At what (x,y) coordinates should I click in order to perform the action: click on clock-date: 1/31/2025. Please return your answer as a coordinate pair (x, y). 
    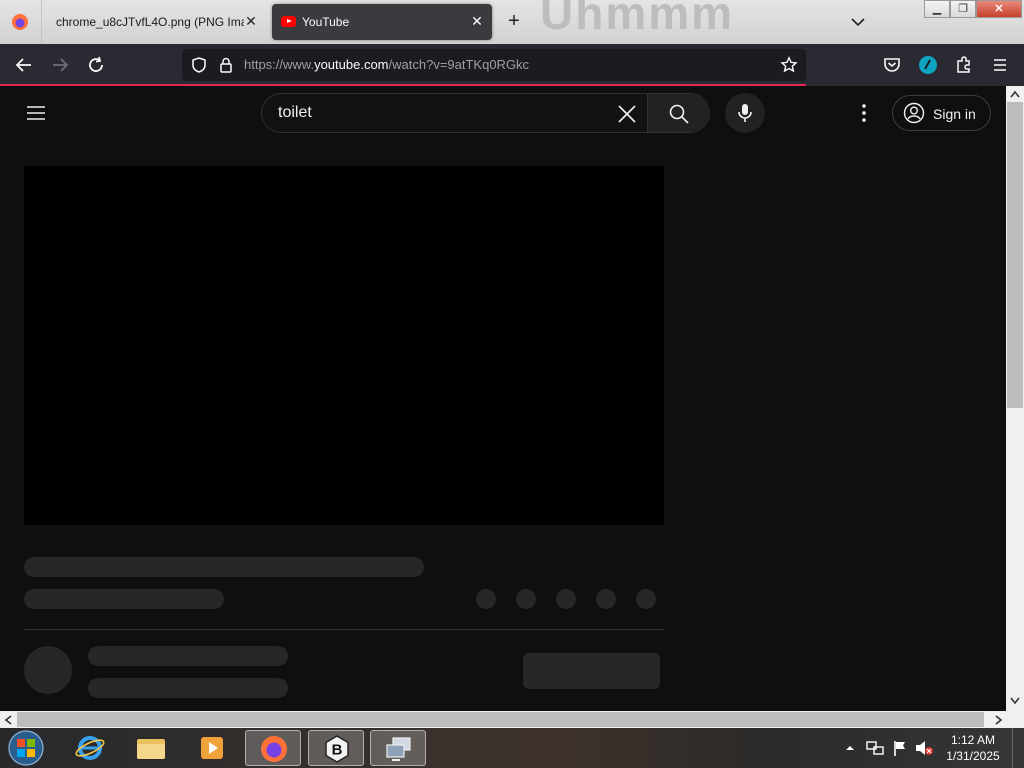
    Looking at the image, I should click on (973, 756).